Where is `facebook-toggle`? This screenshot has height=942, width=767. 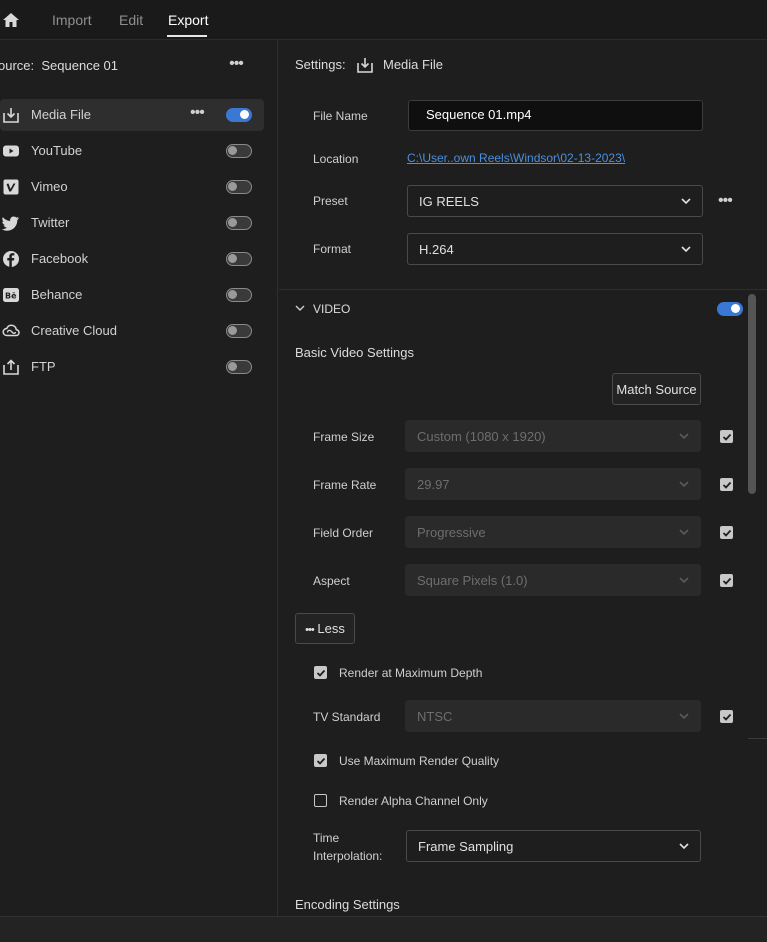 facebook-toggle is located at coordinates (239, 259).